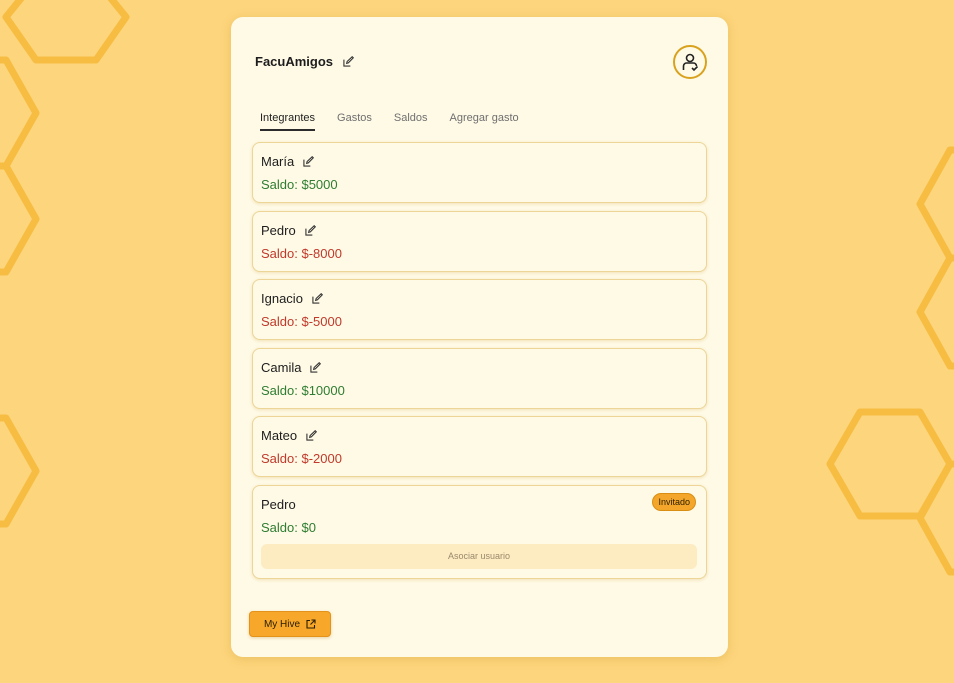 This screenshot has height=683, width=954. What do you see at coordinates (354, 121) in the screenshot?
I see `tab-gastos: Gastos` at bounding box center [354, 121].